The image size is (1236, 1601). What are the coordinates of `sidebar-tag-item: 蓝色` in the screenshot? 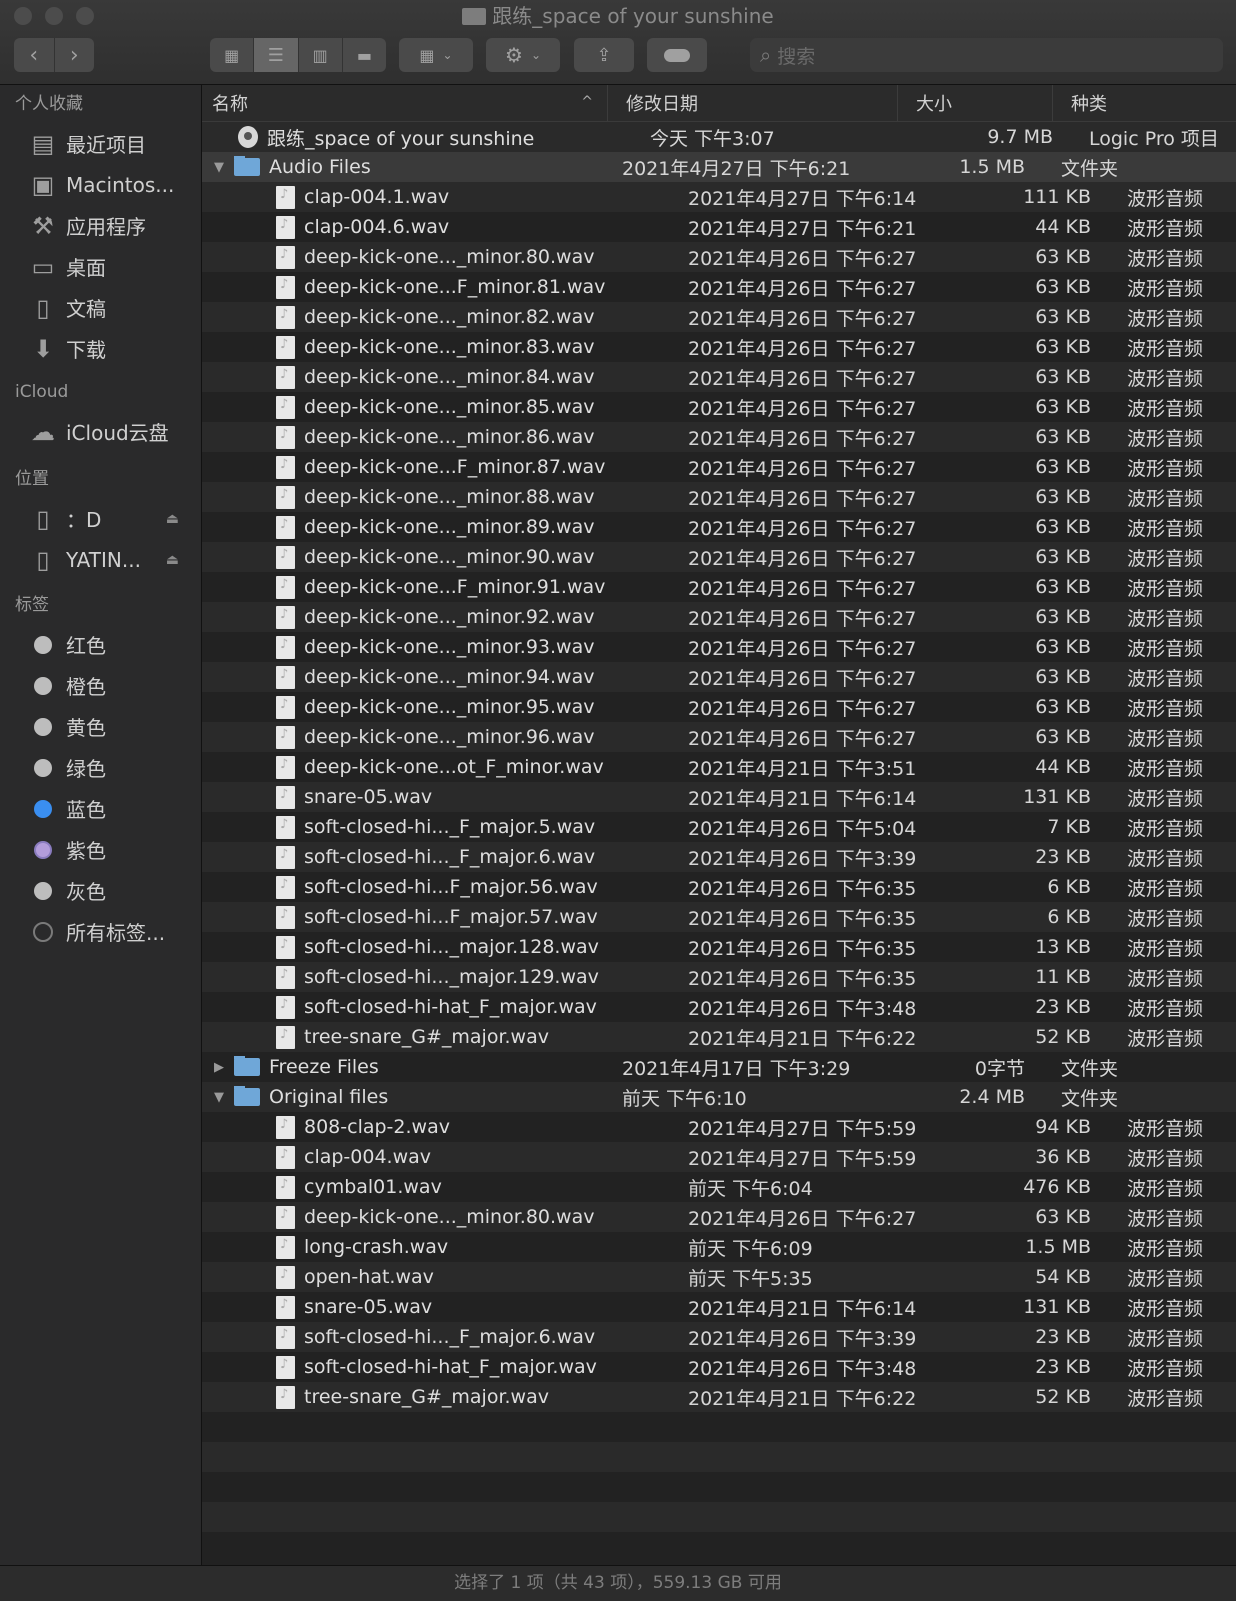 It's located at (100, 808).